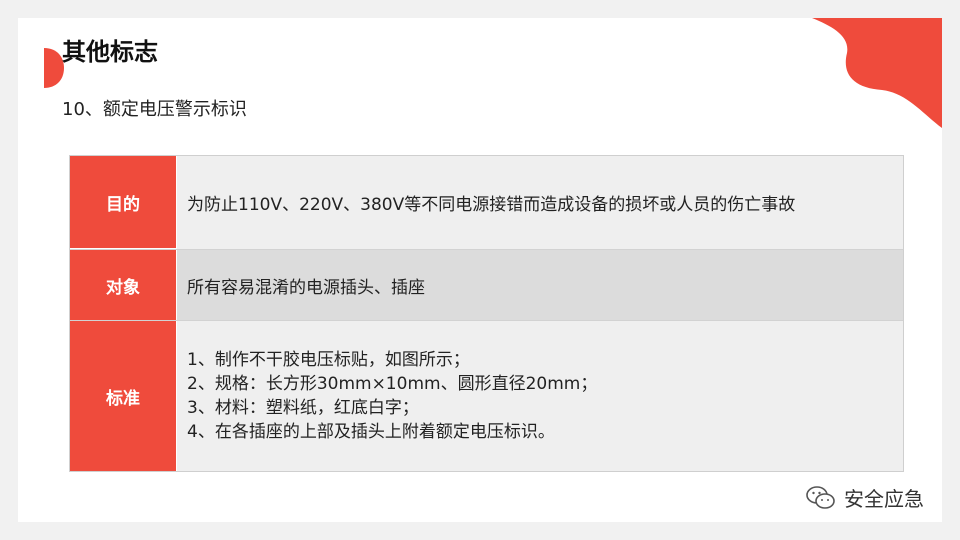  What do you see at coordinates (54, 68) in the screenshot?
I see `title-bullet-decoration` at bounding box center [54, 68].